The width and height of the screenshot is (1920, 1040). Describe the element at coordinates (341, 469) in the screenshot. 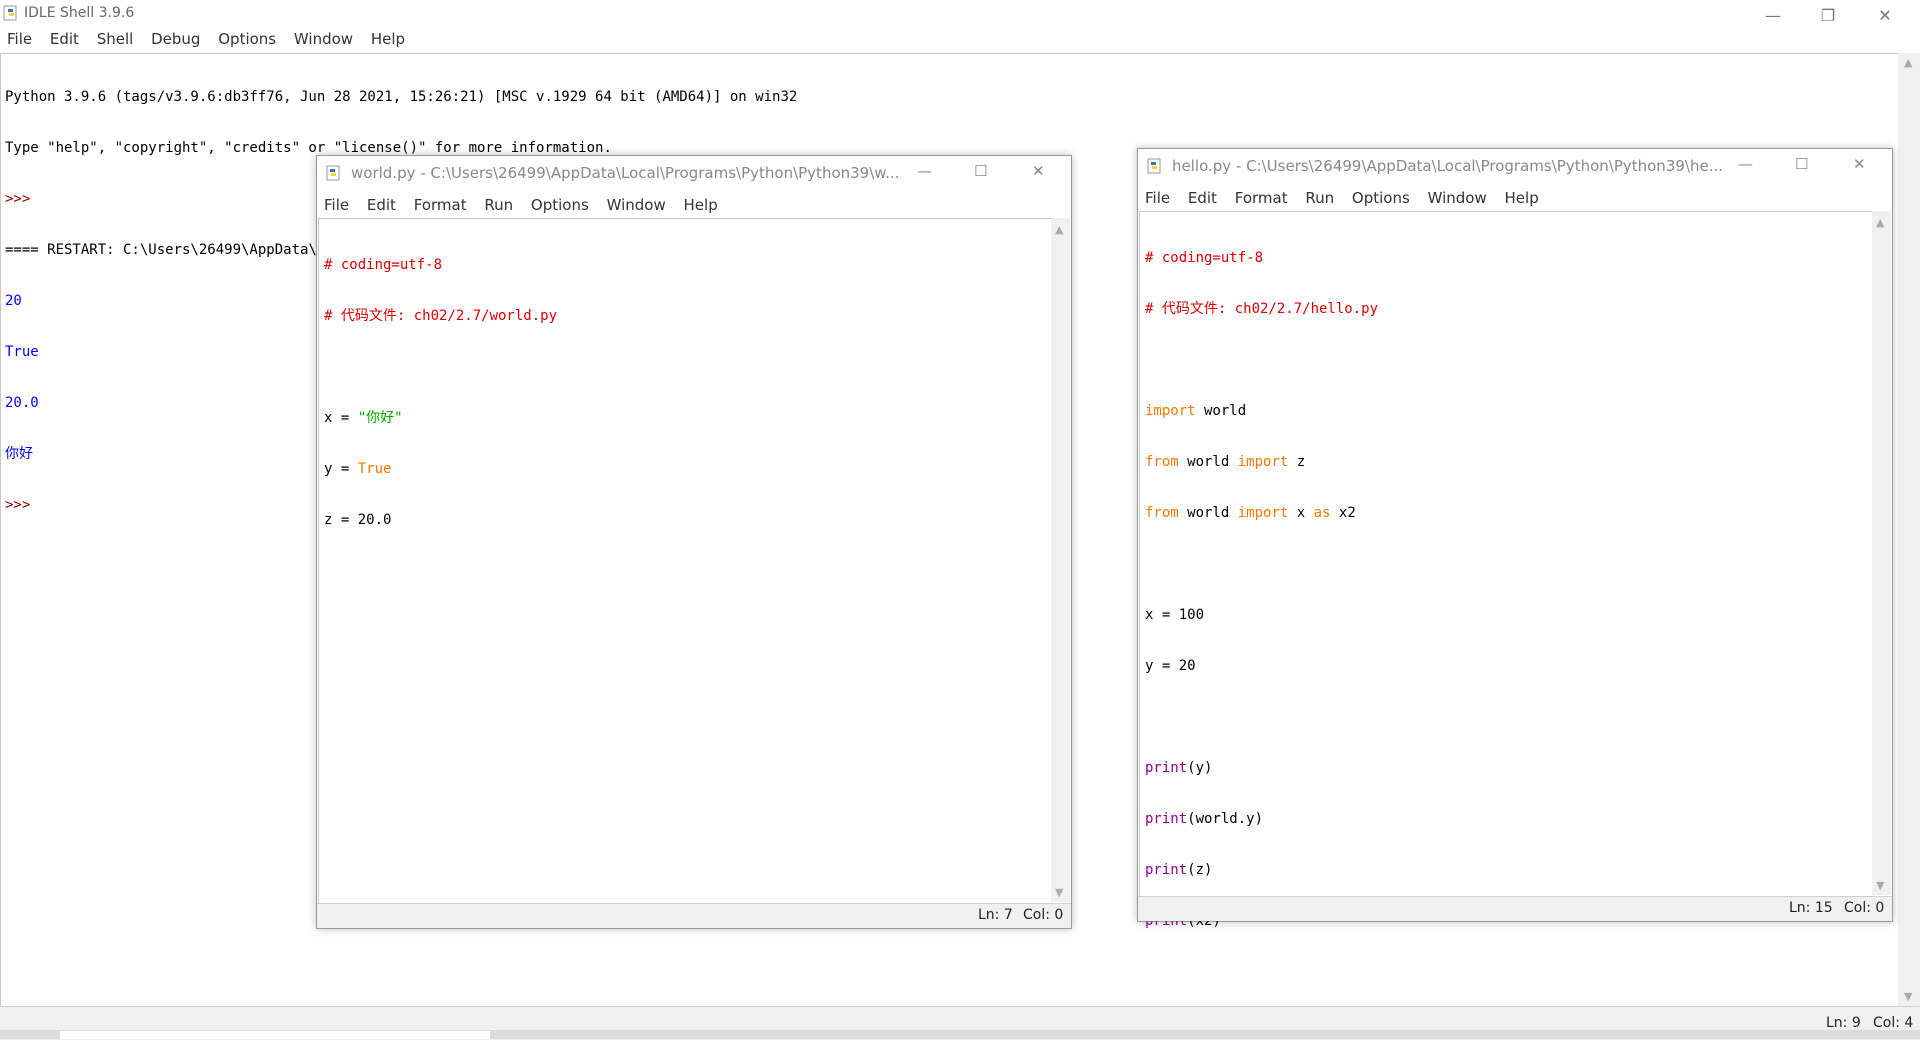

I see `code-token: y =` at that location.